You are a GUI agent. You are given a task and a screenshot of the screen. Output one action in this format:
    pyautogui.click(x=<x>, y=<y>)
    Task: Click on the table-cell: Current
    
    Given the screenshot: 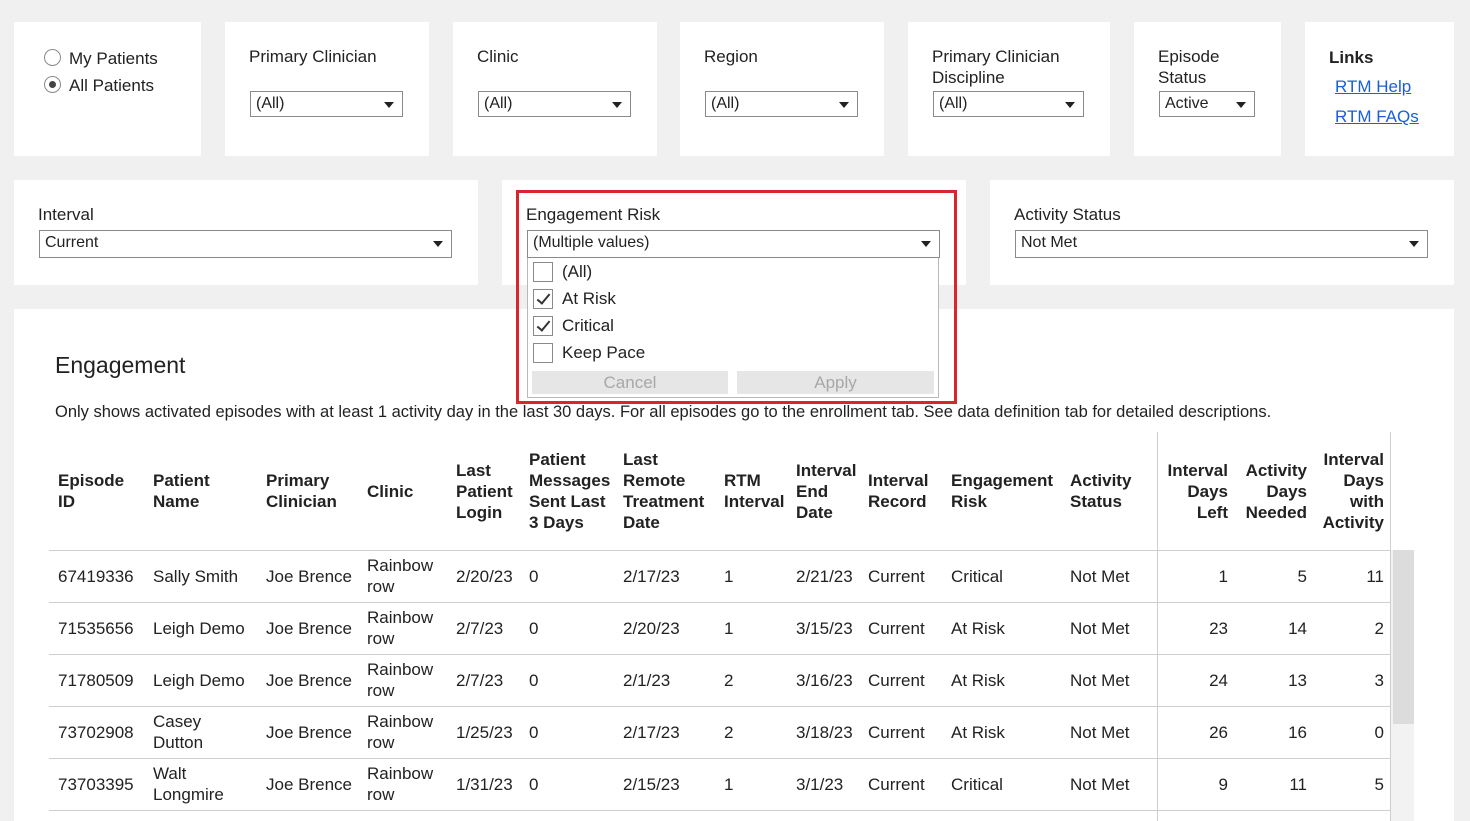 What is the action you would take?
    pyautogui.click(x=896, y=628)
    